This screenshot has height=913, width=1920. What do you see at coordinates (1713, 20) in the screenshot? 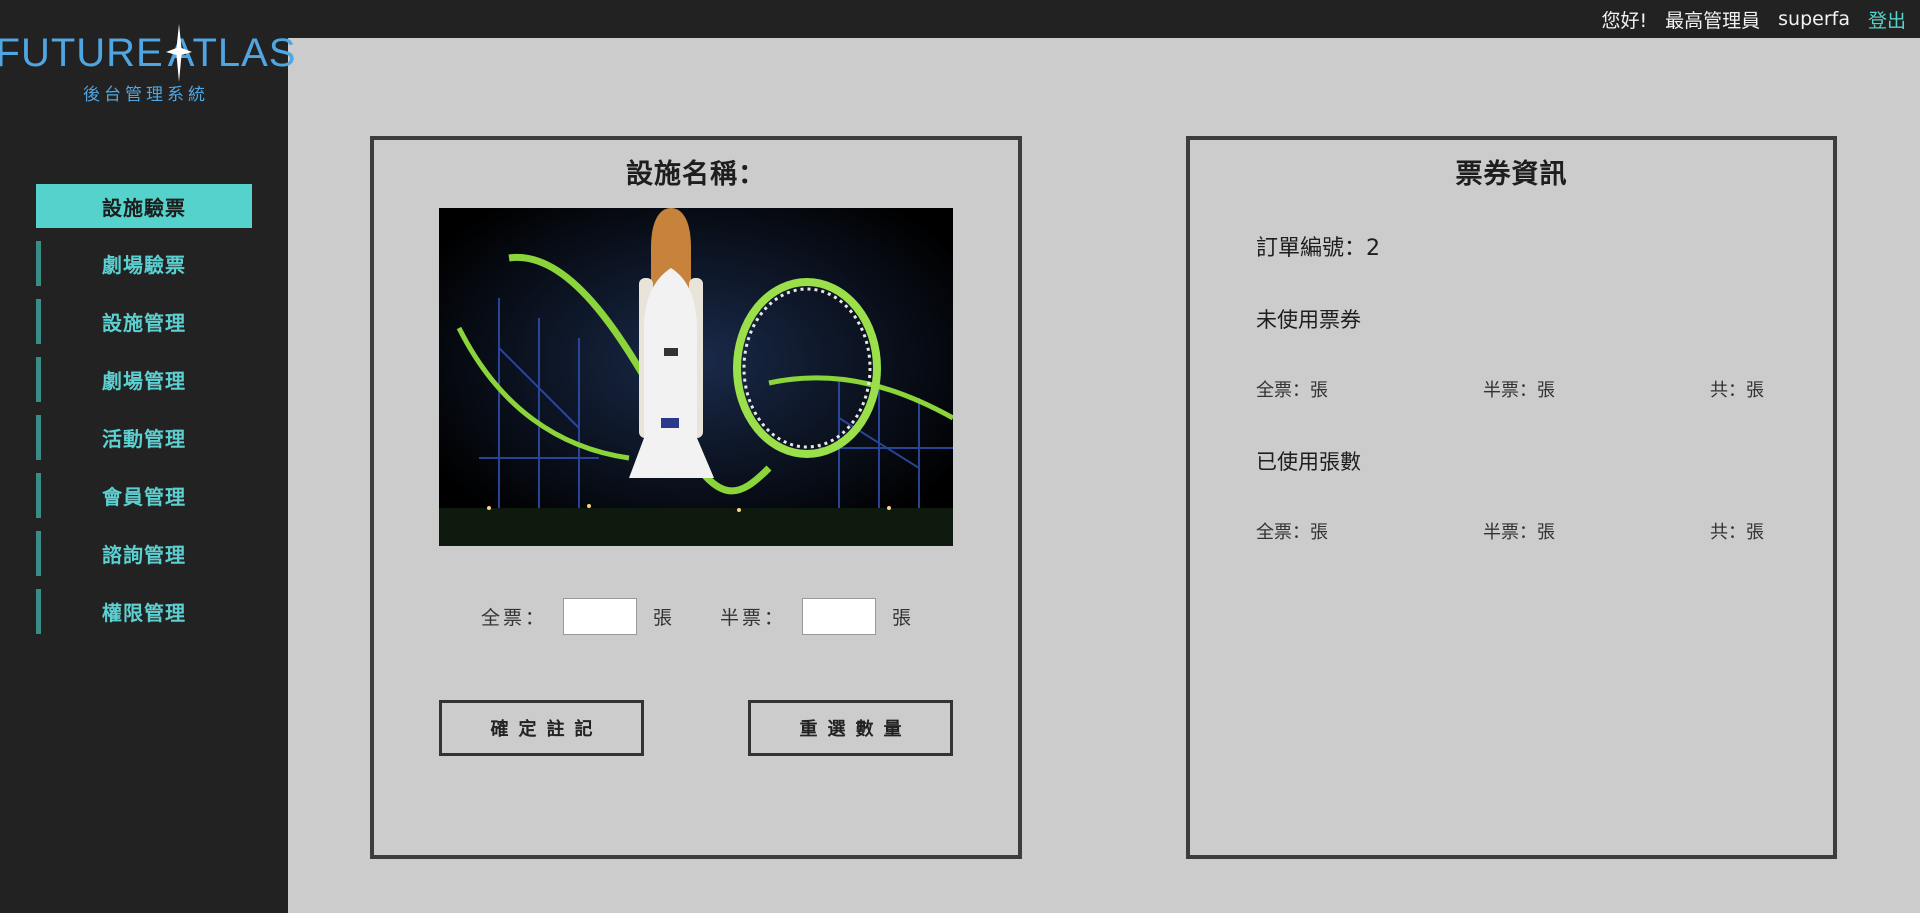
I see `user-role: 最高管理員` at bounding box center [1713, 20].